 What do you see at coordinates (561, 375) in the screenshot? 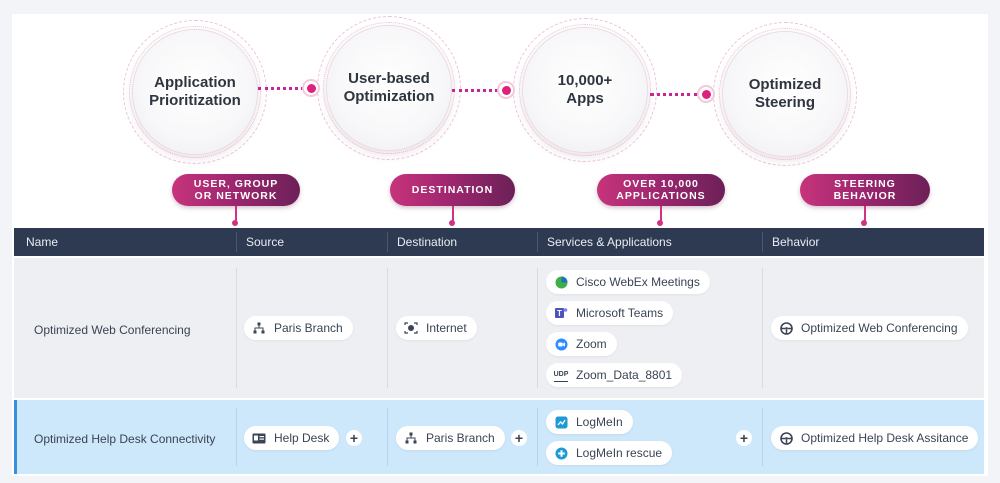
I see `udp-icon: UDP` at bounding box center [561, 375].